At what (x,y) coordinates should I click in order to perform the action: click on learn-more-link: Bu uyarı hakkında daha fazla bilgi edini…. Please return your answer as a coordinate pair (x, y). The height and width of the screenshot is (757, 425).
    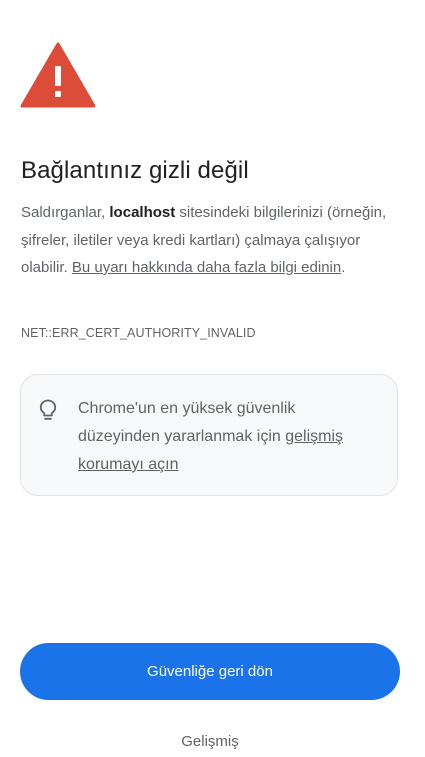
    Looking at the image, I should click on (206, 267).